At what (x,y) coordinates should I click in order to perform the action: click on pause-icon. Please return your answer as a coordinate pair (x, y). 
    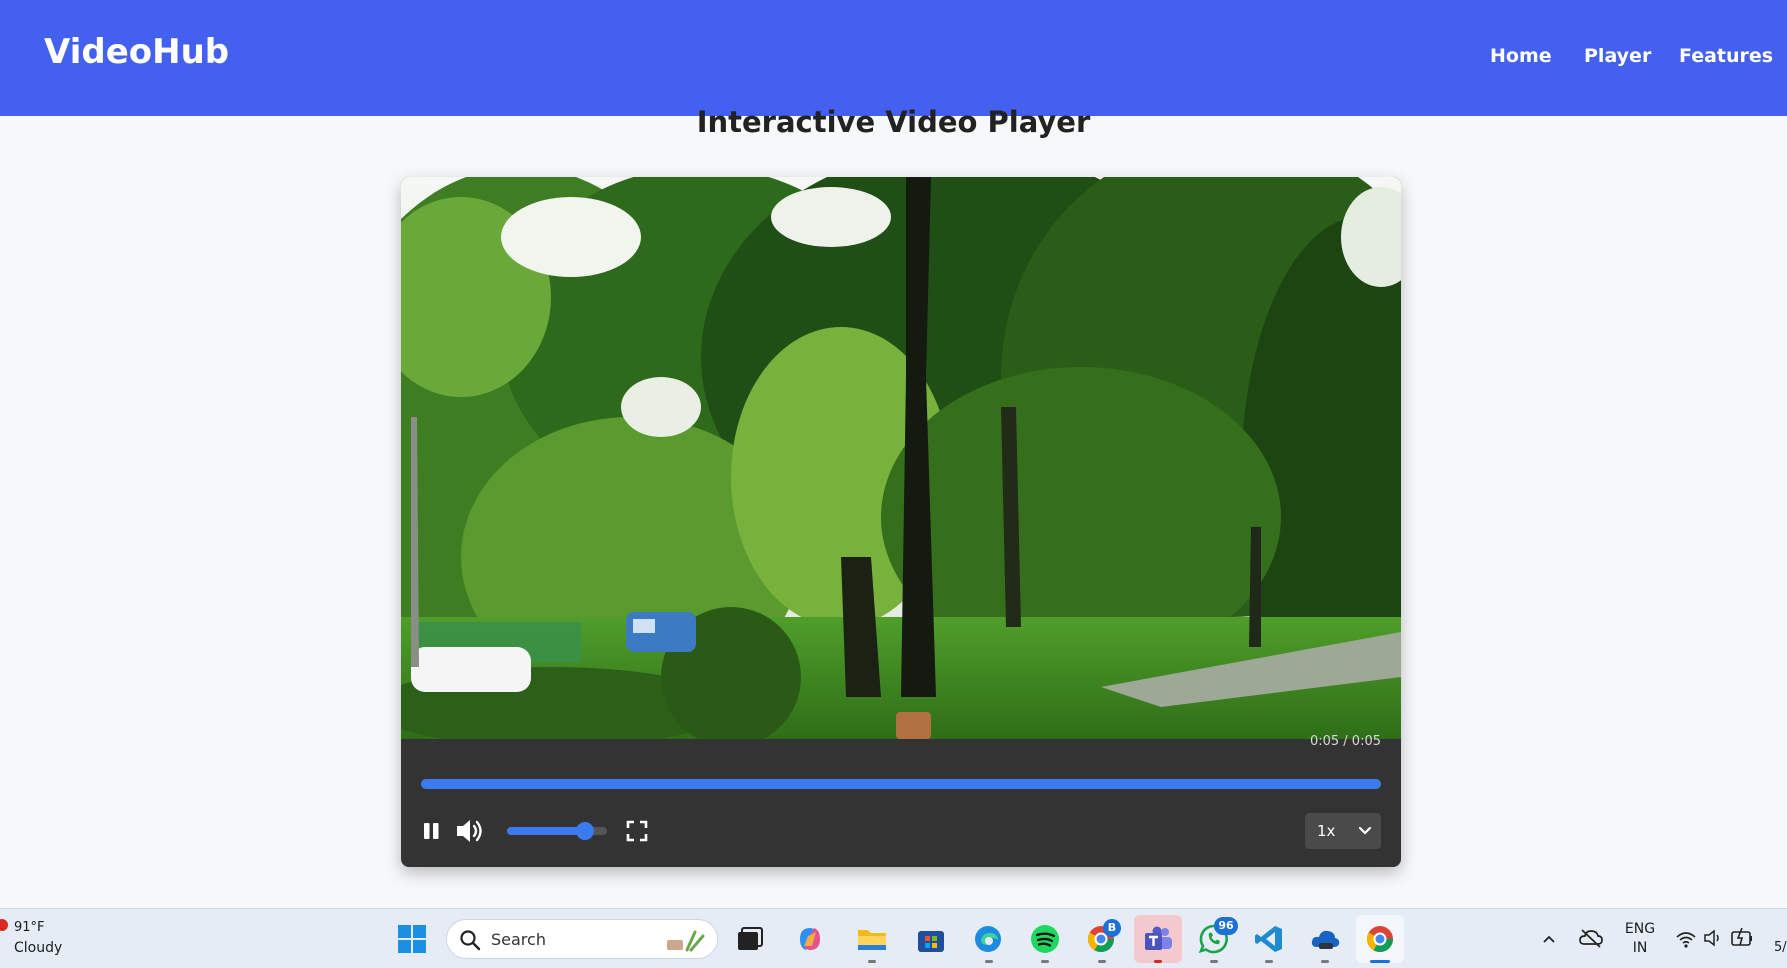
    Looking at the image, I should click on (431, 831).